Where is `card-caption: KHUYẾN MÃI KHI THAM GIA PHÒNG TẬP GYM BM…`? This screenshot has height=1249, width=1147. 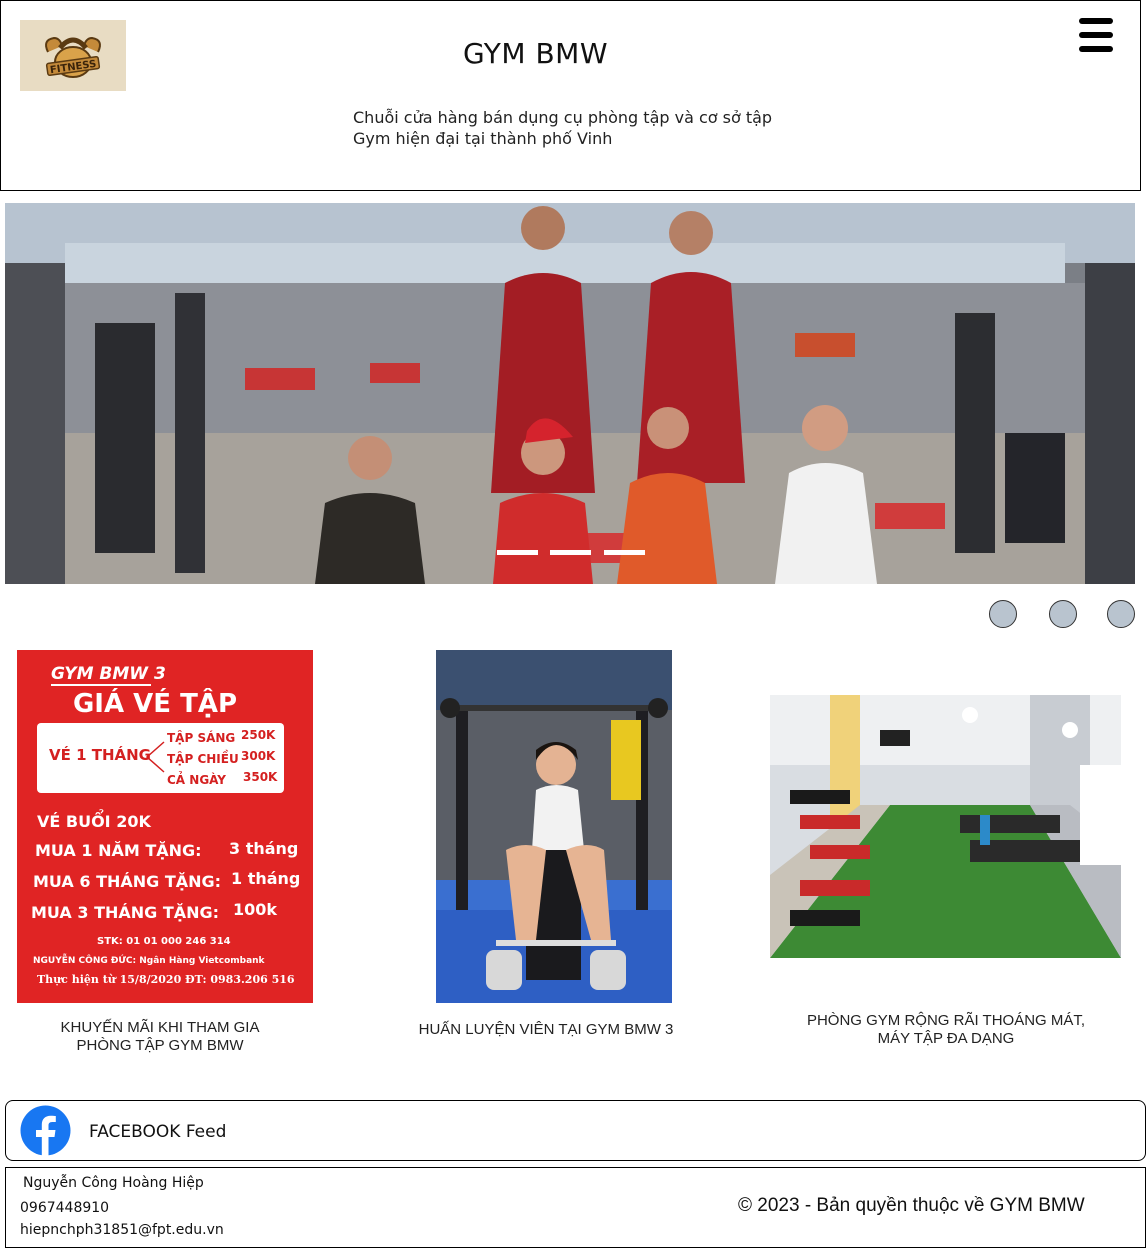 card-caption: KHUYẾN MÃI KHI THAM GIA PHÒNG TẬP GYM BM… is located at coordinates (160, 1036).